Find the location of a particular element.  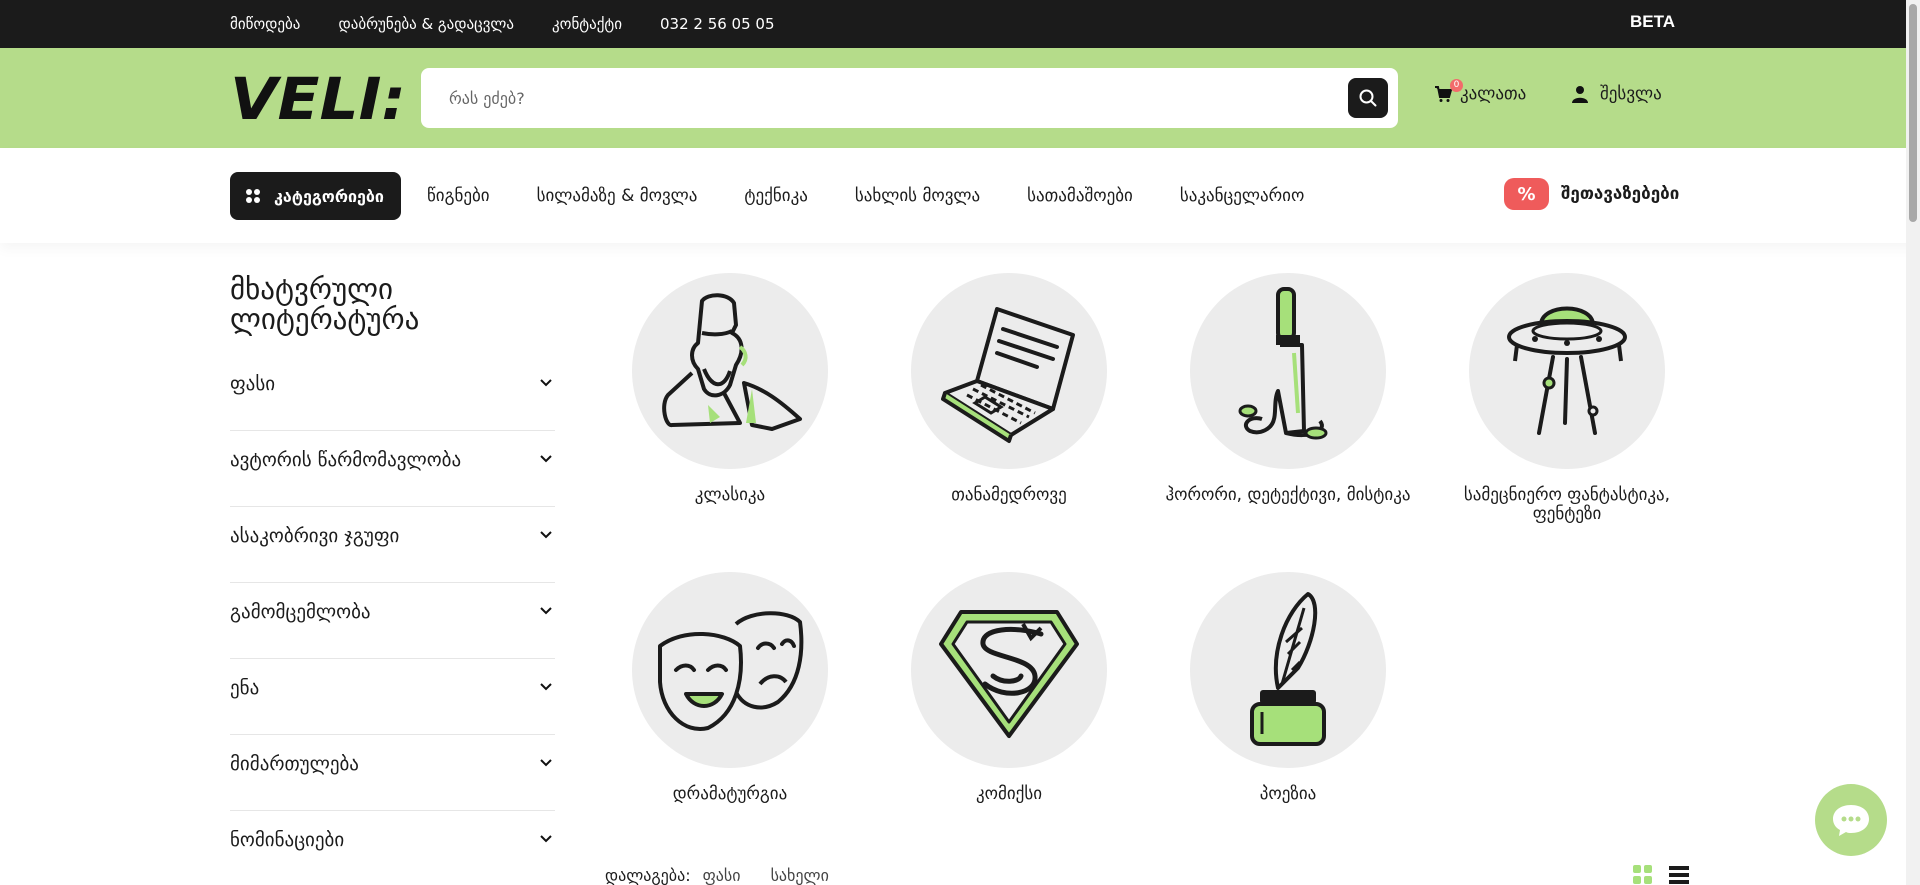

login-button: შესვლა is located at coordinates (1617, 94).